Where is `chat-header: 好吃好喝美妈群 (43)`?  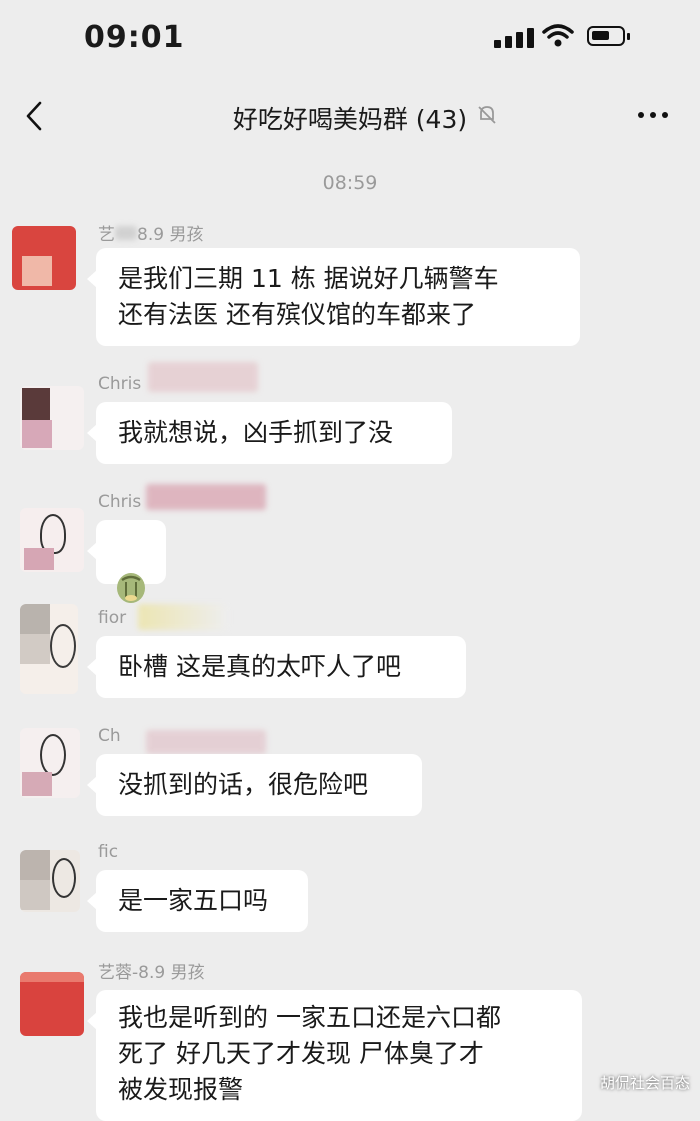
chat-header: 好吃好喝美妈群 (43) is located at coordinates (350, 116).